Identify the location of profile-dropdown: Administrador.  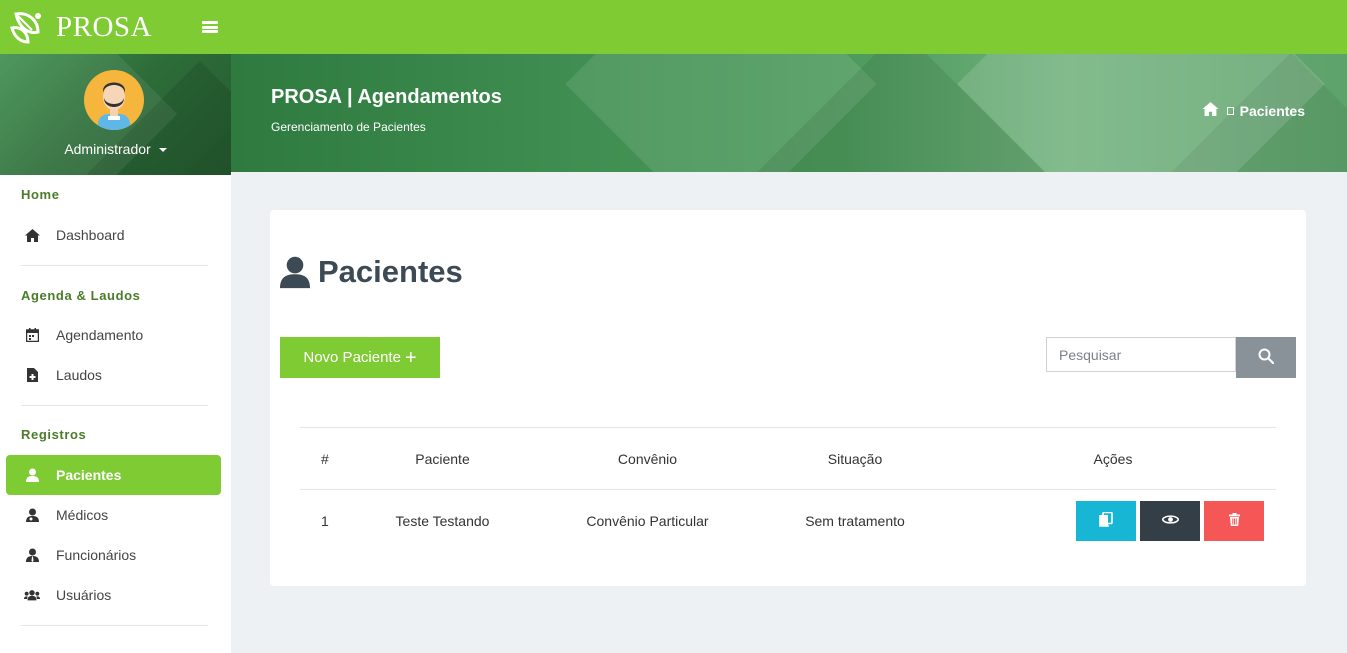
(115, 149).